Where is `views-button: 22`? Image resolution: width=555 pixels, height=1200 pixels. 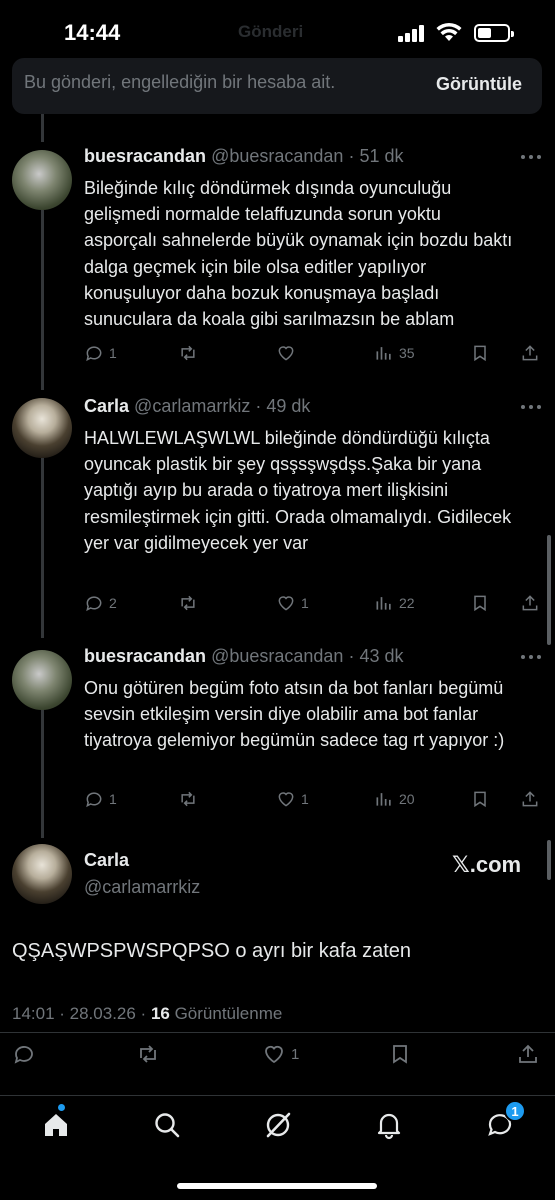 views-button: 22 is located at coordinates (394, 603).